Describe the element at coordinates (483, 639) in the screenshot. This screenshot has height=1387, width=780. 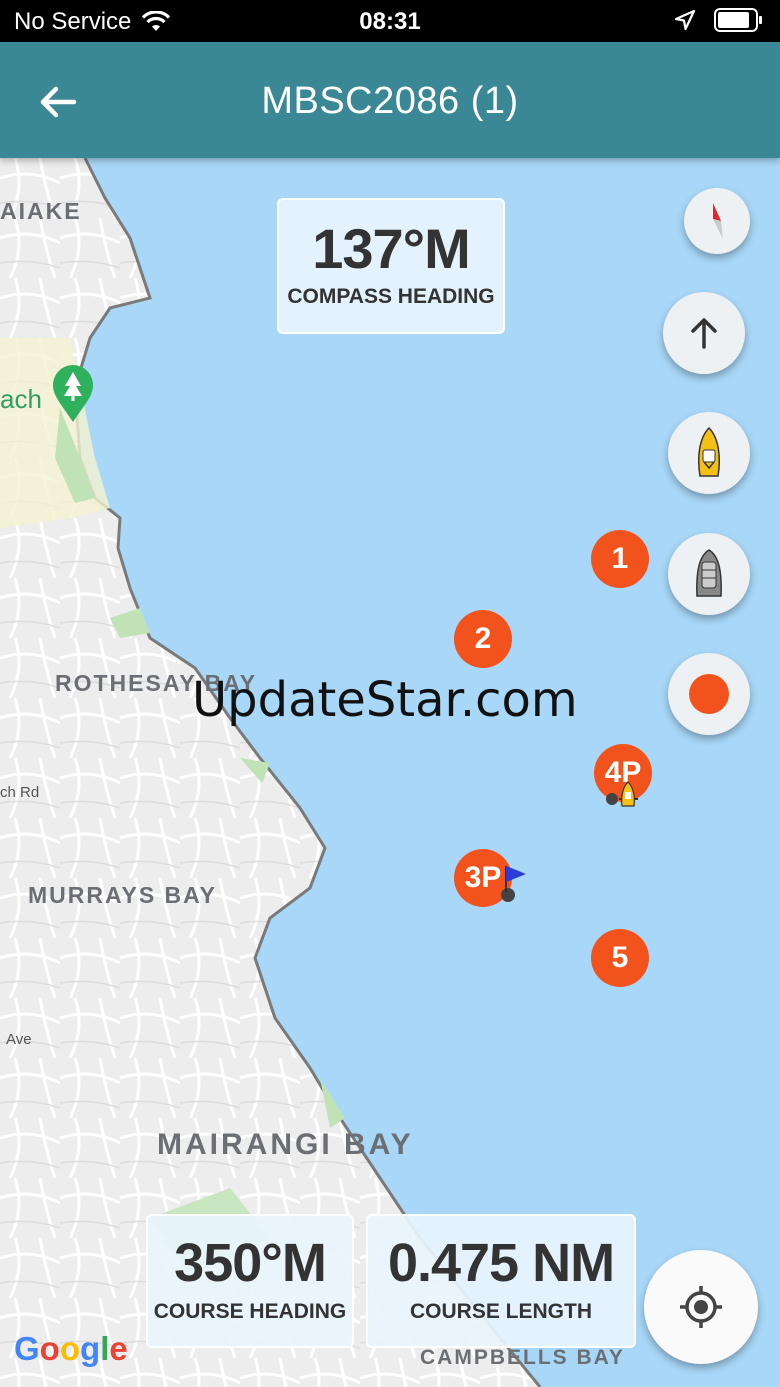
I see `course-marker-2: 2` at that location.